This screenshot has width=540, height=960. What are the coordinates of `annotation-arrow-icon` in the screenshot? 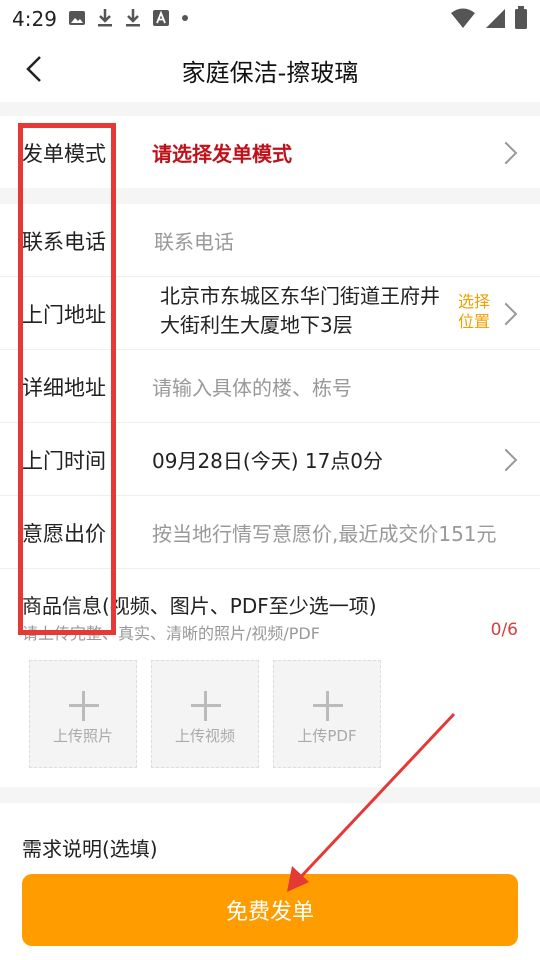 It's located at (371, 802).